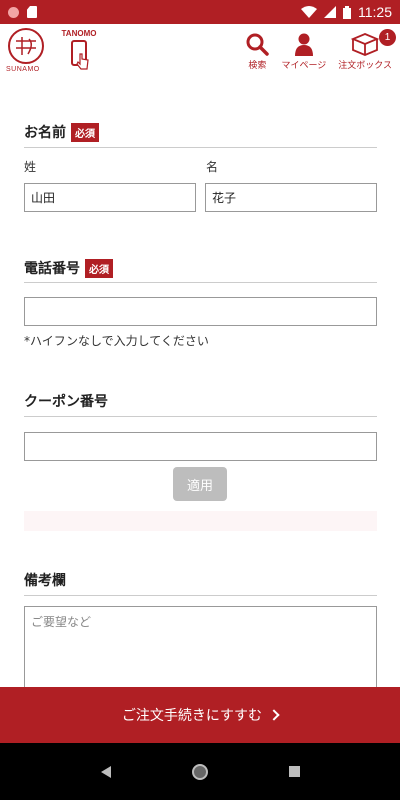  Describe the element at coordinates (22, 12) in the screenshot. I see `status-left` at that location.